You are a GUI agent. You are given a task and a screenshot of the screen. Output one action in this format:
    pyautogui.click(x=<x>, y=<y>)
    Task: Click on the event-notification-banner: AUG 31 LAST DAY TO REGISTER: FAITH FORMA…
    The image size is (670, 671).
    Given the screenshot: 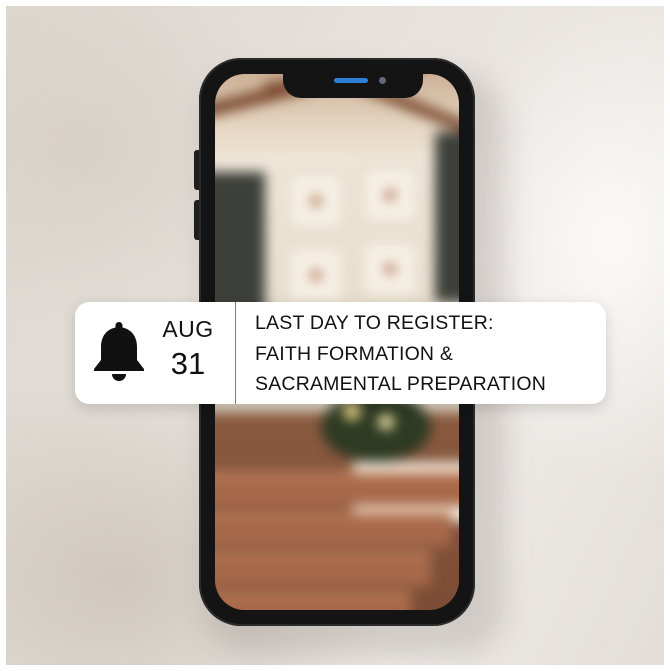 What is the action you would take?
    pyautogui.click(x=340, y=353)
    